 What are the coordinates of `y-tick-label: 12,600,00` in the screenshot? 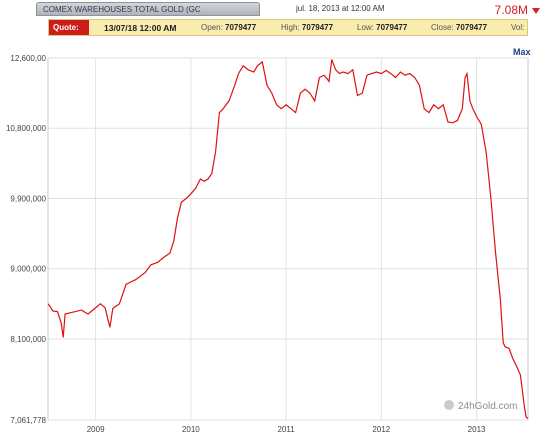 It's located at (28, 58).